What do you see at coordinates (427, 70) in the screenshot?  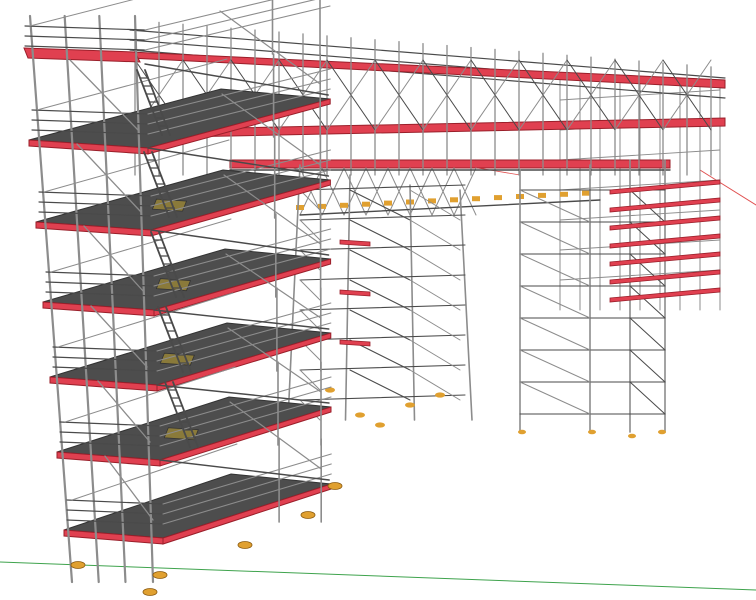 I see `bridge-top-deck` at bounding box center [427, 70].